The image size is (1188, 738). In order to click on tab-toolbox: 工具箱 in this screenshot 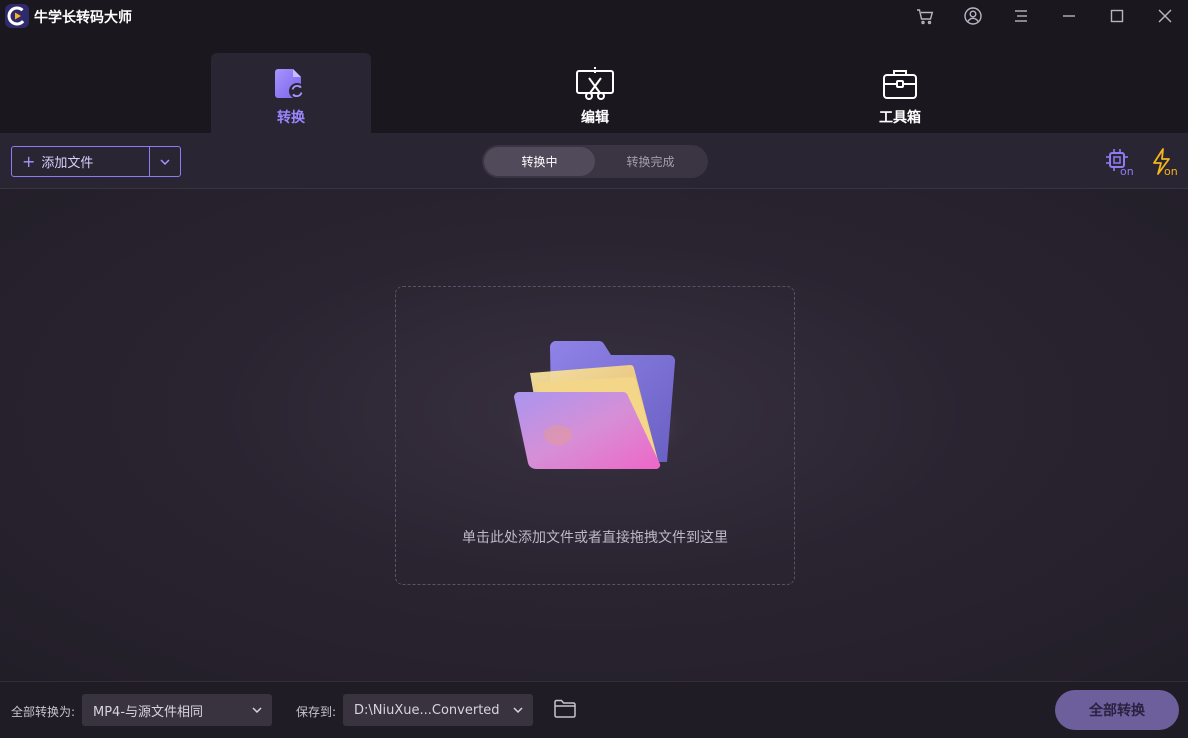, I will do `click(900, 93)`.